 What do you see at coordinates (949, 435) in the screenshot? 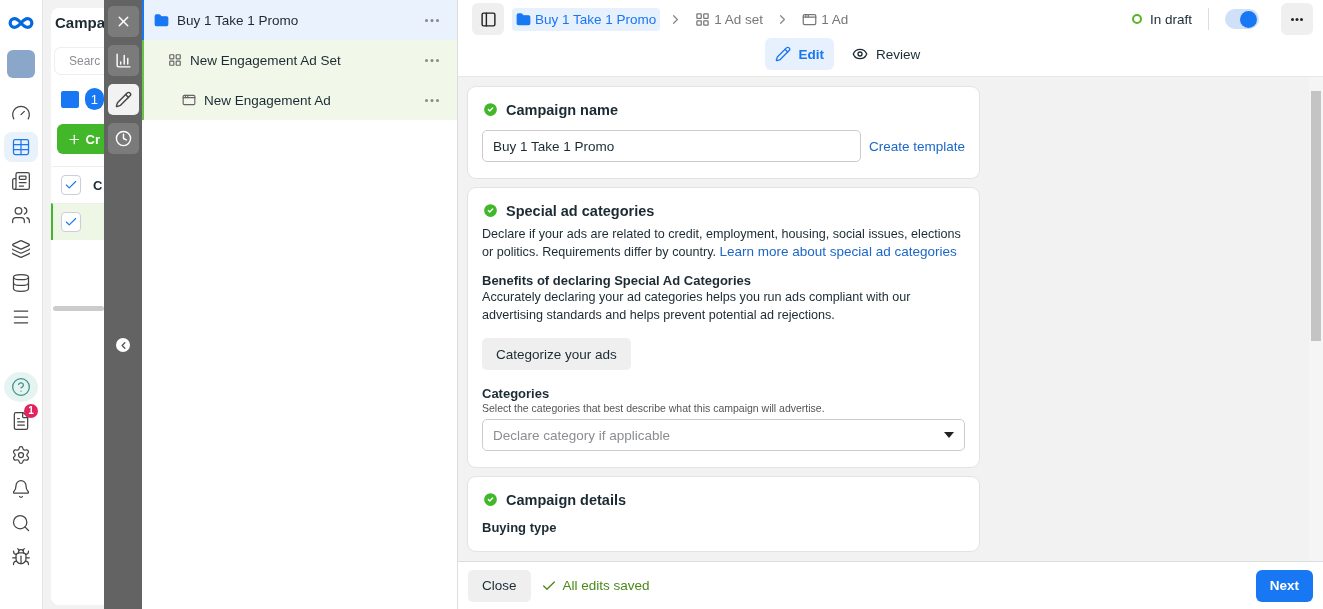
I see `caret-icon` at bounding box center [949, 435].